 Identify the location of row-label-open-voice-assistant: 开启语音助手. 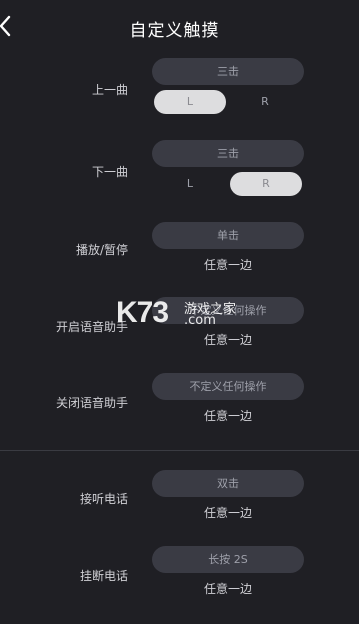
(91, 327).